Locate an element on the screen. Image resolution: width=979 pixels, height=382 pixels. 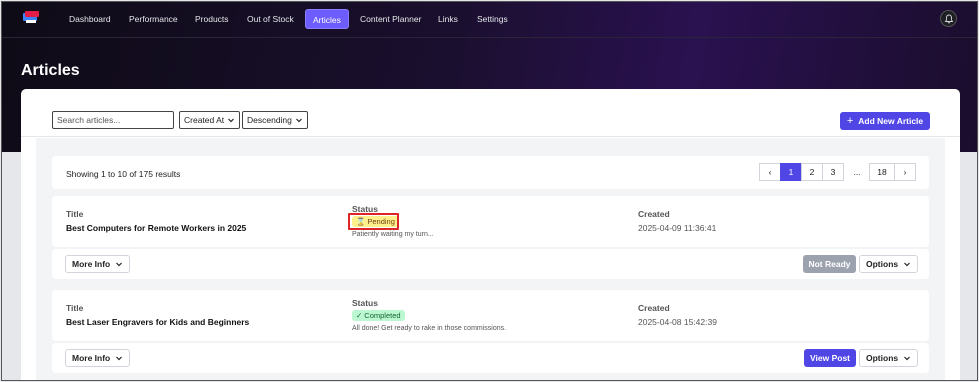
sort-field-value: Created At is located at coordinates (204, 120).